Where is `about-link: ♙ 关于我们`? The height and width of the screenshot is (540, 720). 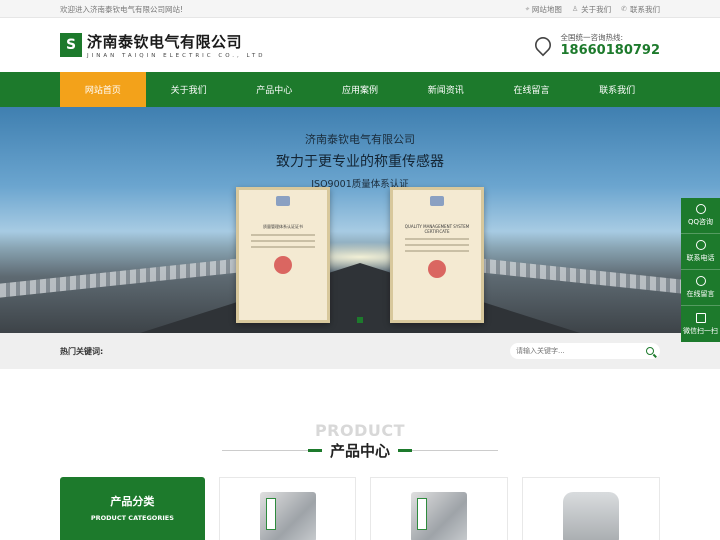
about-link: ♙ 关于我们 is located at coordinates (591, 9).